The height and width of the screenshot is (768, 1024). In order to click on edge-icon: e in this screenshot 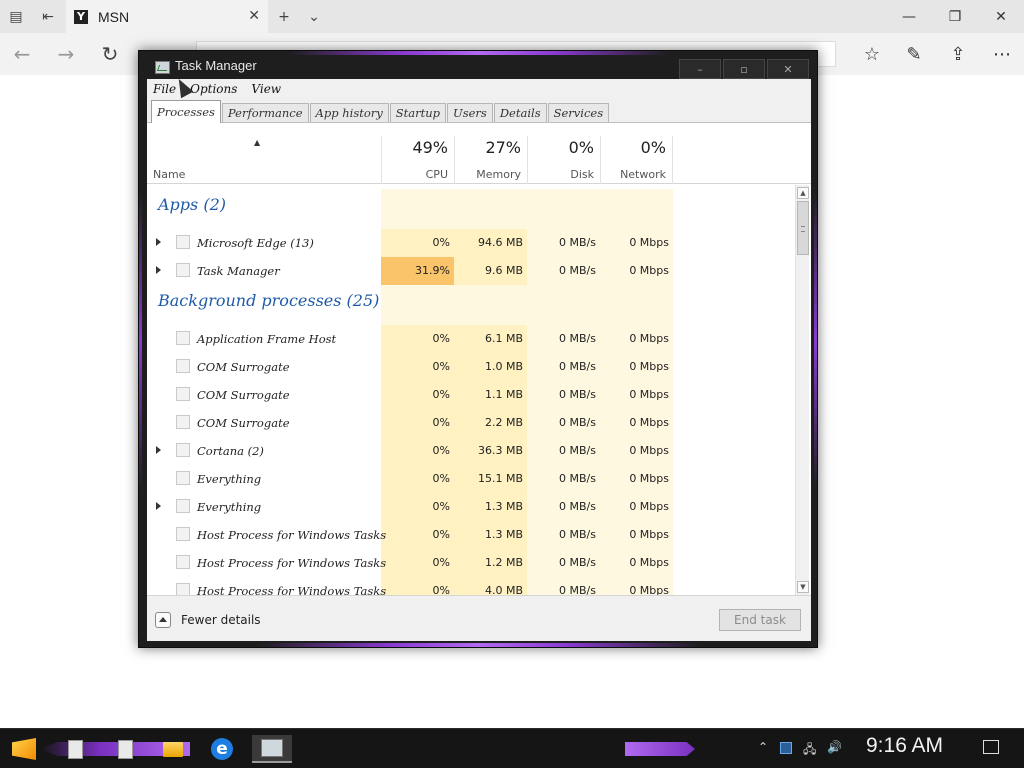, I will do `click(222, 749)`.